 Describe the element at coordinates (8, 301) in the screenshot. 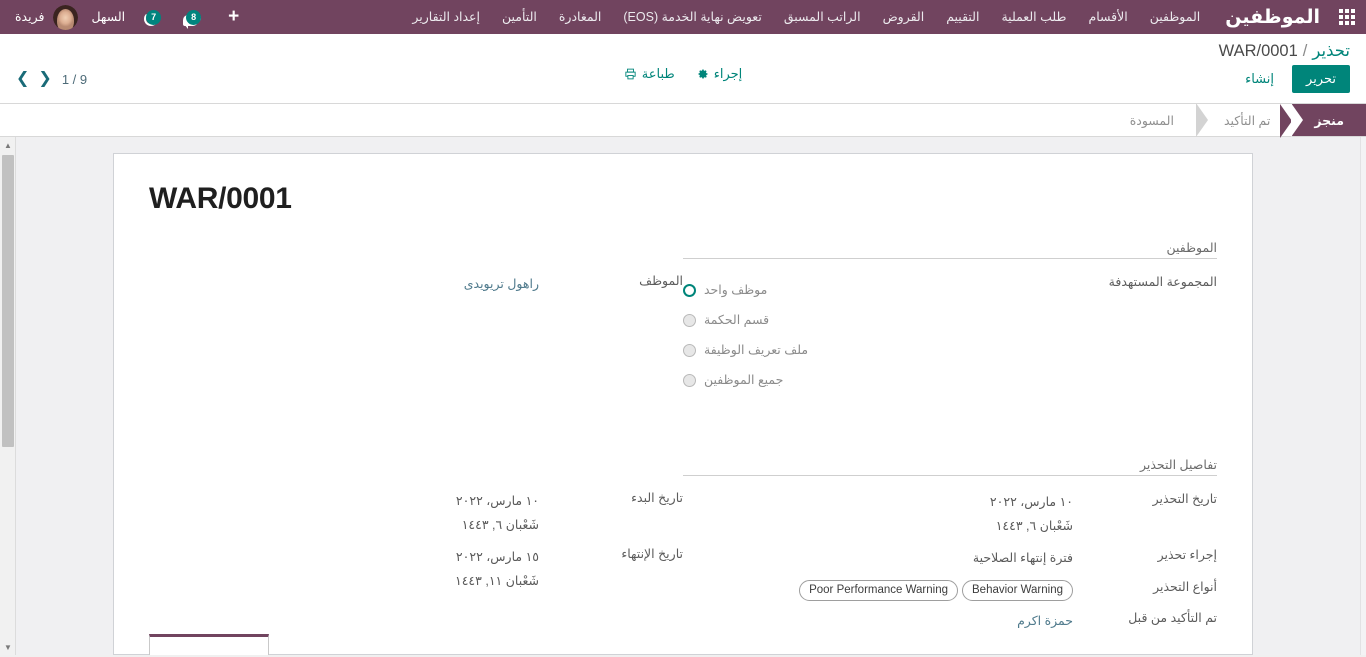

I see `scrollbar-thumb` at that location.